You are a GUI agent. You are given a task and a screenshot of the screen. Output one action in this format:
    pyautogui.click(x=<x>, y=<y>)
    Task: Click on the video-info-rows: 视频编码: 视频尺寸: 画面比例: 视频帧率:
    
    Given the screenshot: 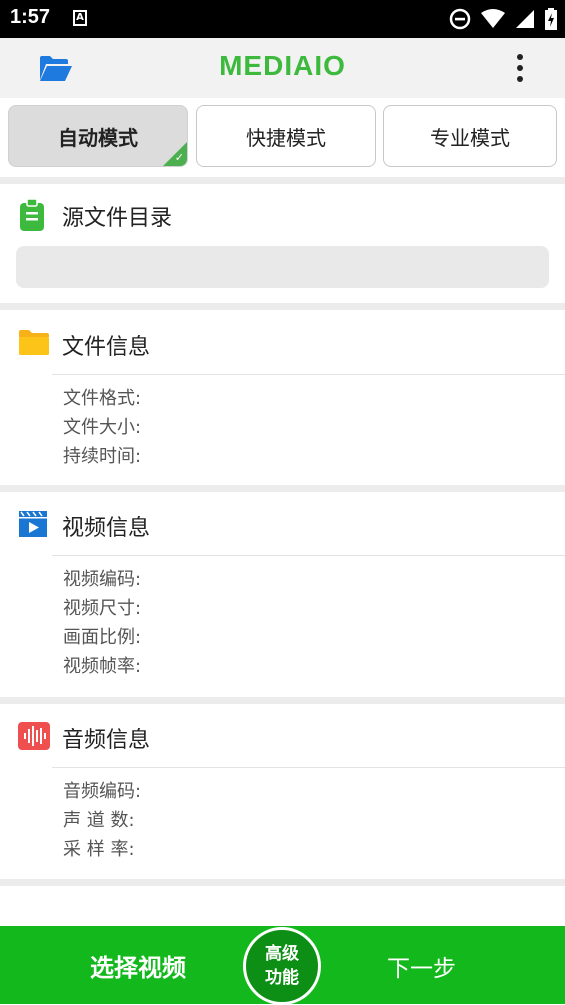 What is the action you would take?
    pyautogui.click(x=102, y=623)
    